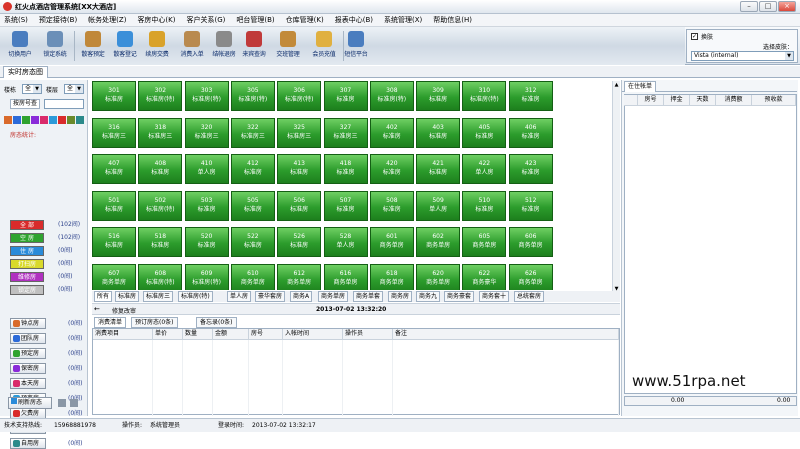  What do you see at coordinates (206, 132) in the screenshot?
I see `room-tile: 320 标准房三` at bounding box center [206, 132].